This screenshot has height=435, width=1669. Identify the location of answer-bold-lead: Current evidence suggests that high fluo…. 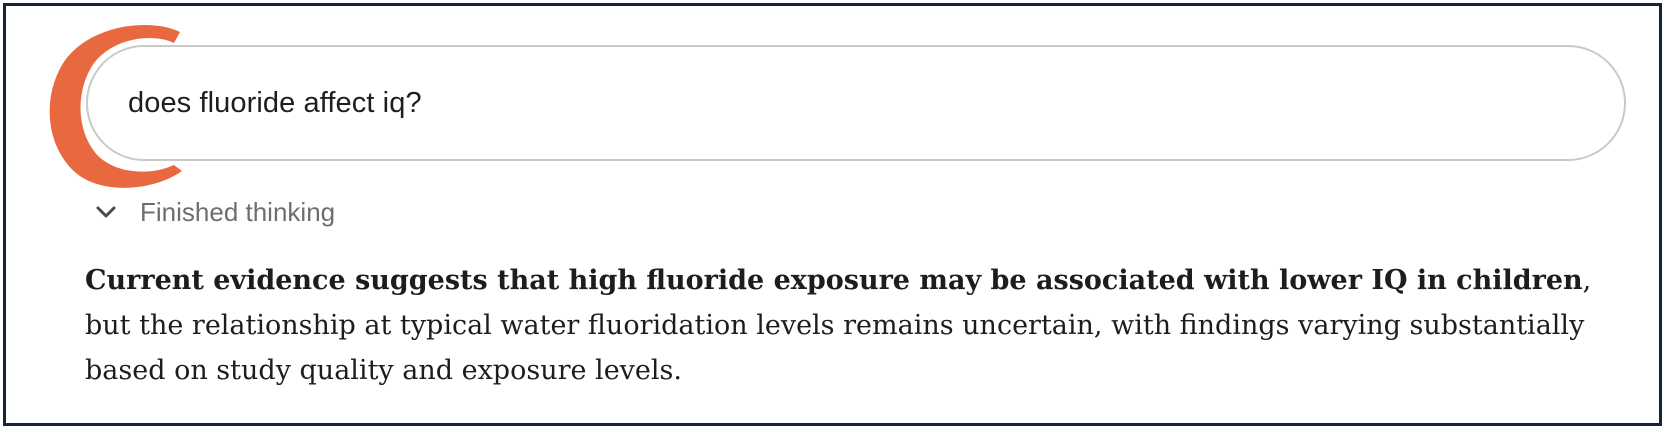
(834, 280).